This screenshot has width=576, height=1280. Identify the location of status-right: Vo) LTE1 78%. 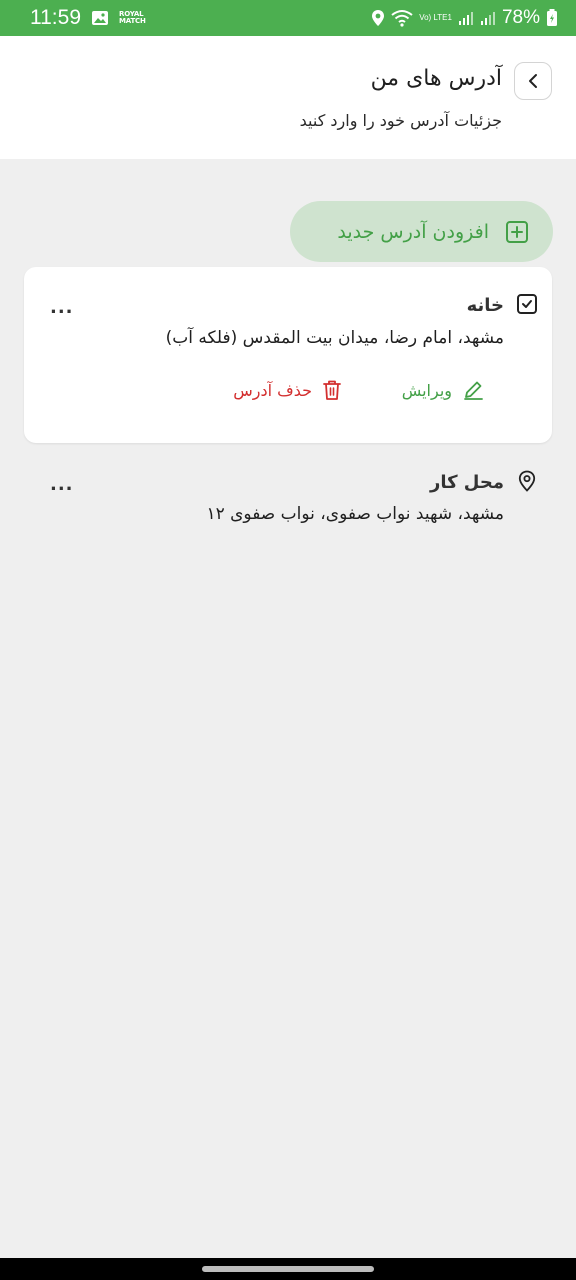
(464, 18).